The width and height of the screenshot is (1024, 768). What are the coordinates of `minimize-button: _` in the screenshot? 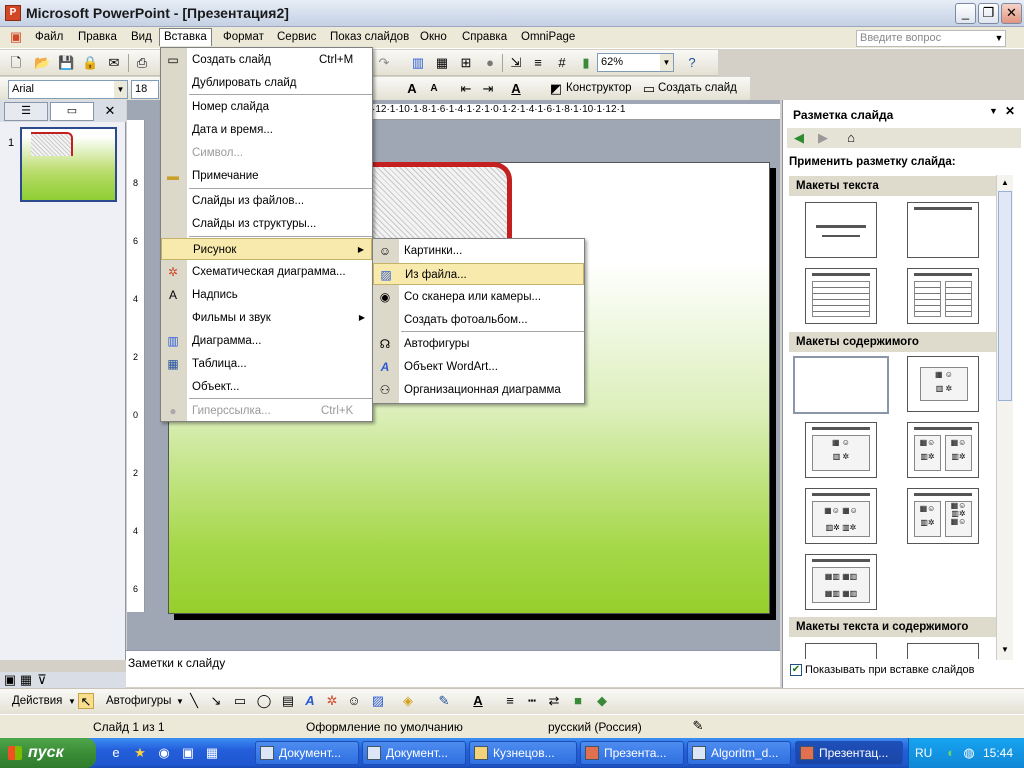 It's located at (965, 13).